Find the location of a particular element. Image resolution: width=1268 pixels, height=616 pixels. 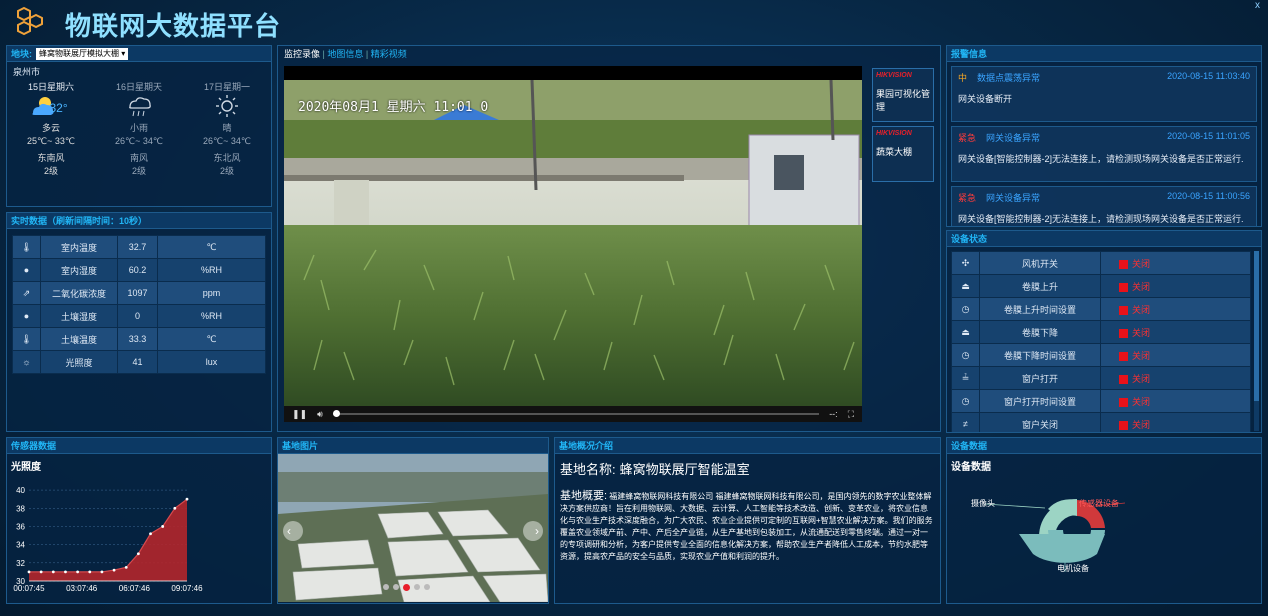

y-tick-label: 40 is located at coordinates (20, 490).